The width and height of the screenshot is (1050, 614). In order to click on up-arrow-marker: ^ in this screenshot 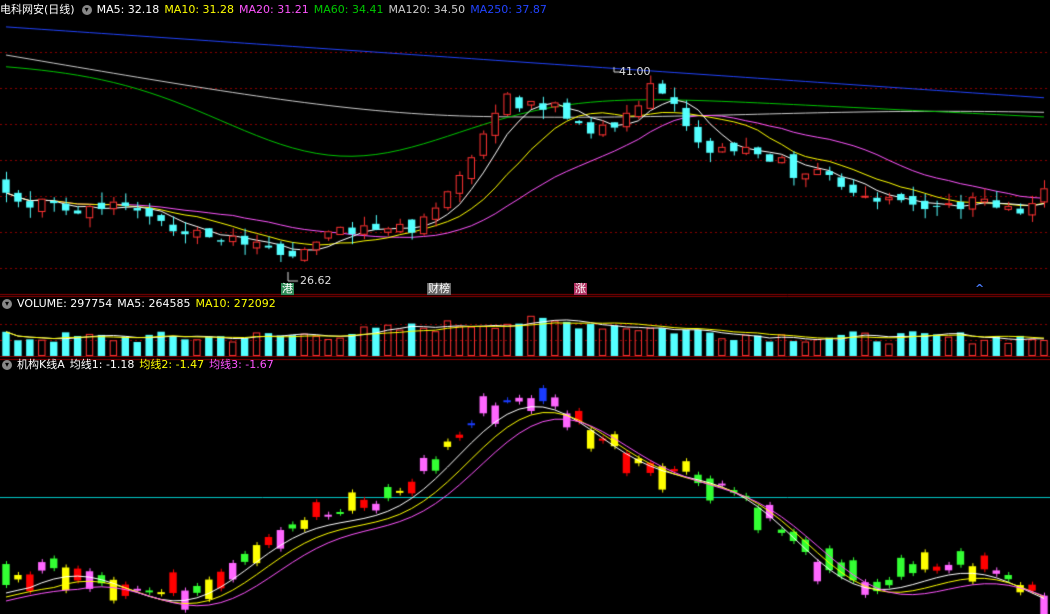, I will do `click(979, 289)`.